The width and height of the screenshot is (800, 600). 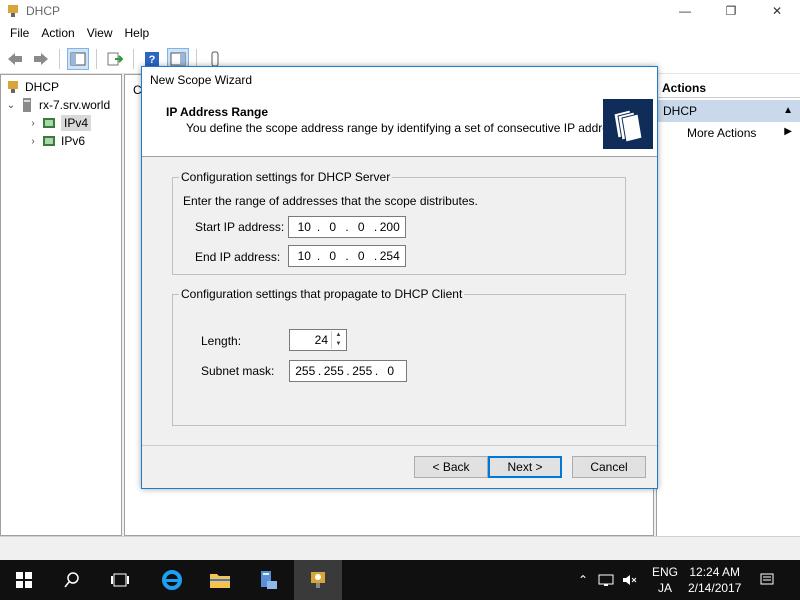 What do you see at coordinates (583, 580) in the screenshot?
I see `show-hidden-icons-chevron-up-icon: ⌃` at bounding box center [583, 580].